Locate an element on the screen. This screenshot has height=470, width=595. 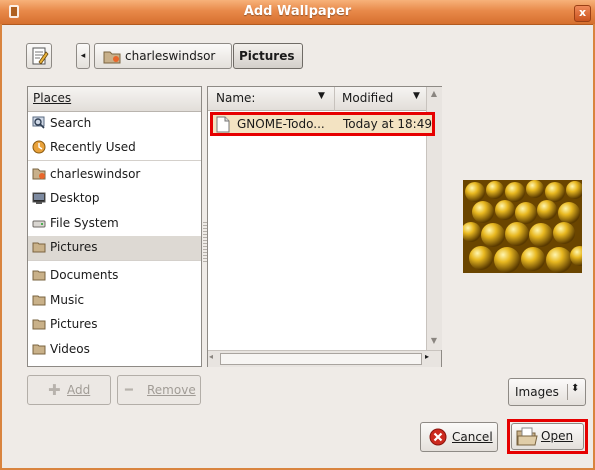
chevron-updown-icon: ⬍ is located at coordinates (575, 388).